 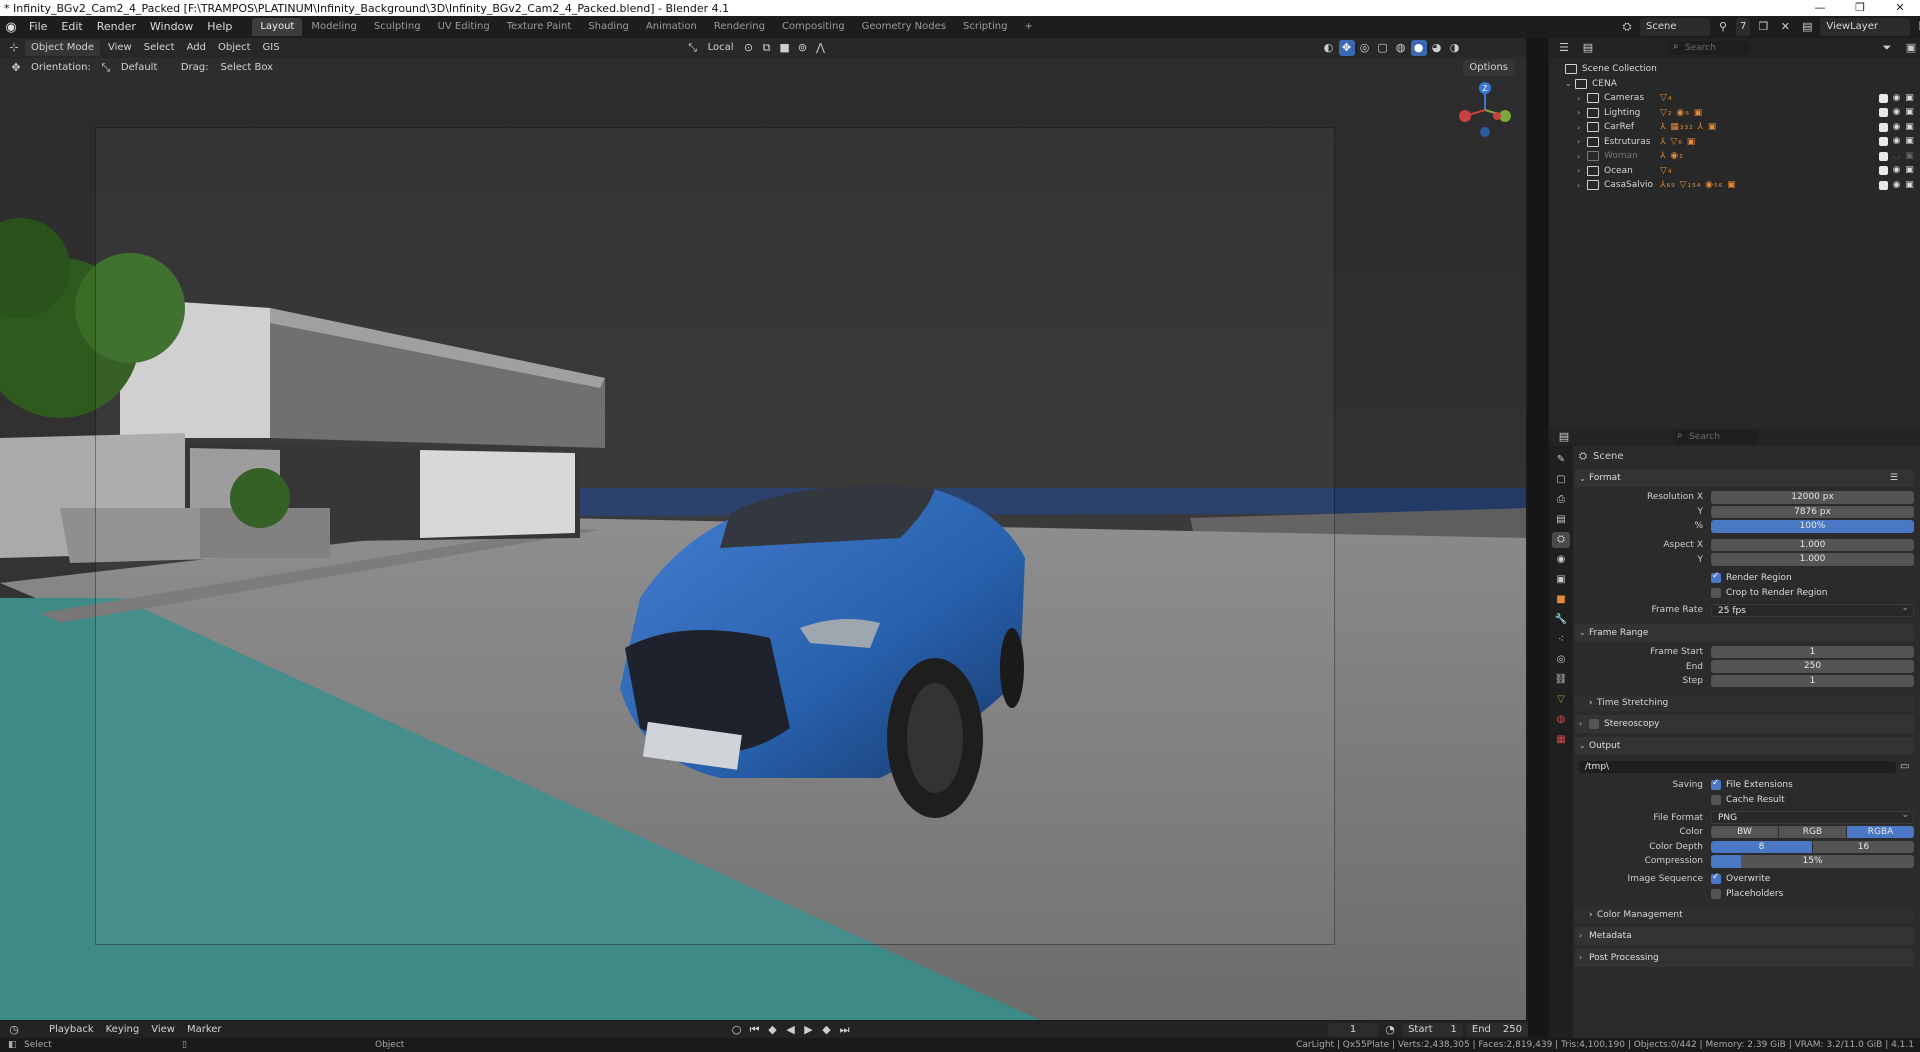 I want to click on new-collection-icon: ▣, so click(x=1911, y=48).